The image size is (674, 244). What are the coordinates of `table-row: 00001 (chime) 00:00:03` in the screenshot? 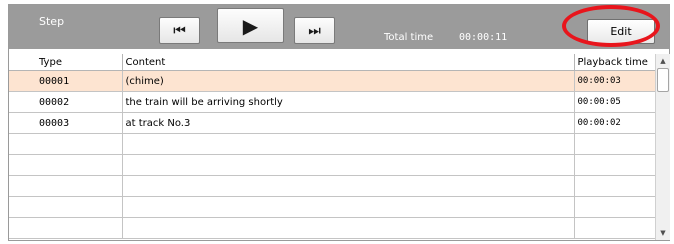 It's located at (332, 81).